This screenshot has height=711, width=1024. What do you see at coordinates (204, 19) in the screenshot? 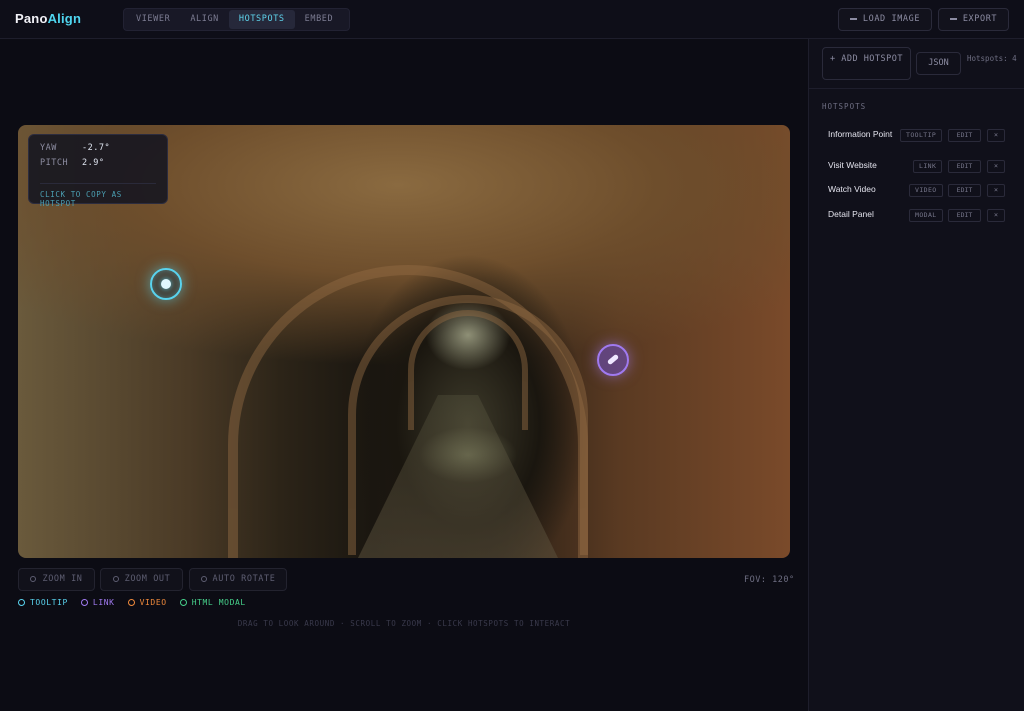
I see `tab-align: ALIGN` at bounding box center [204, 19].